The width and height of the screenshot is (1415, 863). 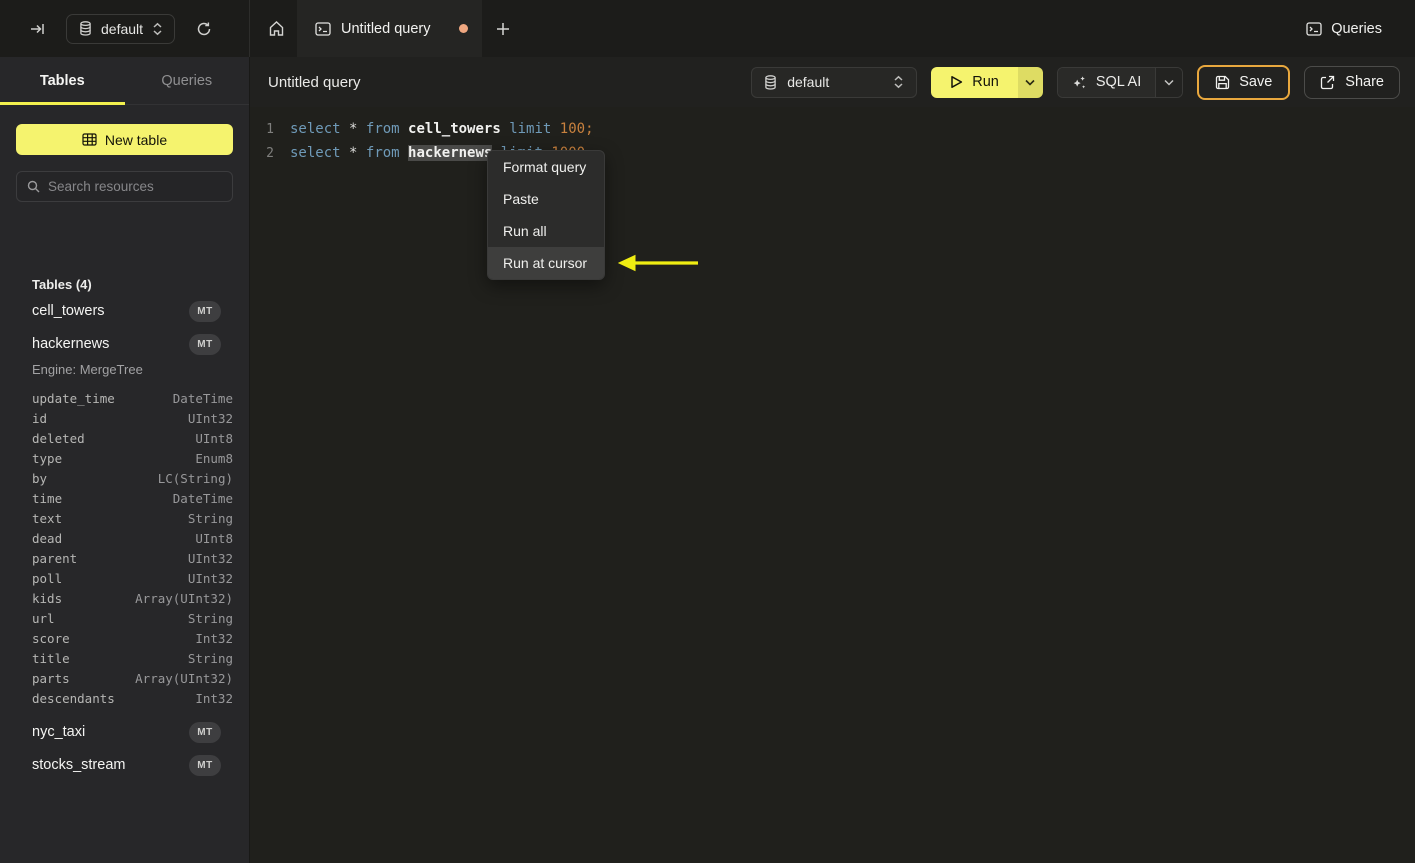 I want to click on sparkles-icon, so click(x=1079, y=82).